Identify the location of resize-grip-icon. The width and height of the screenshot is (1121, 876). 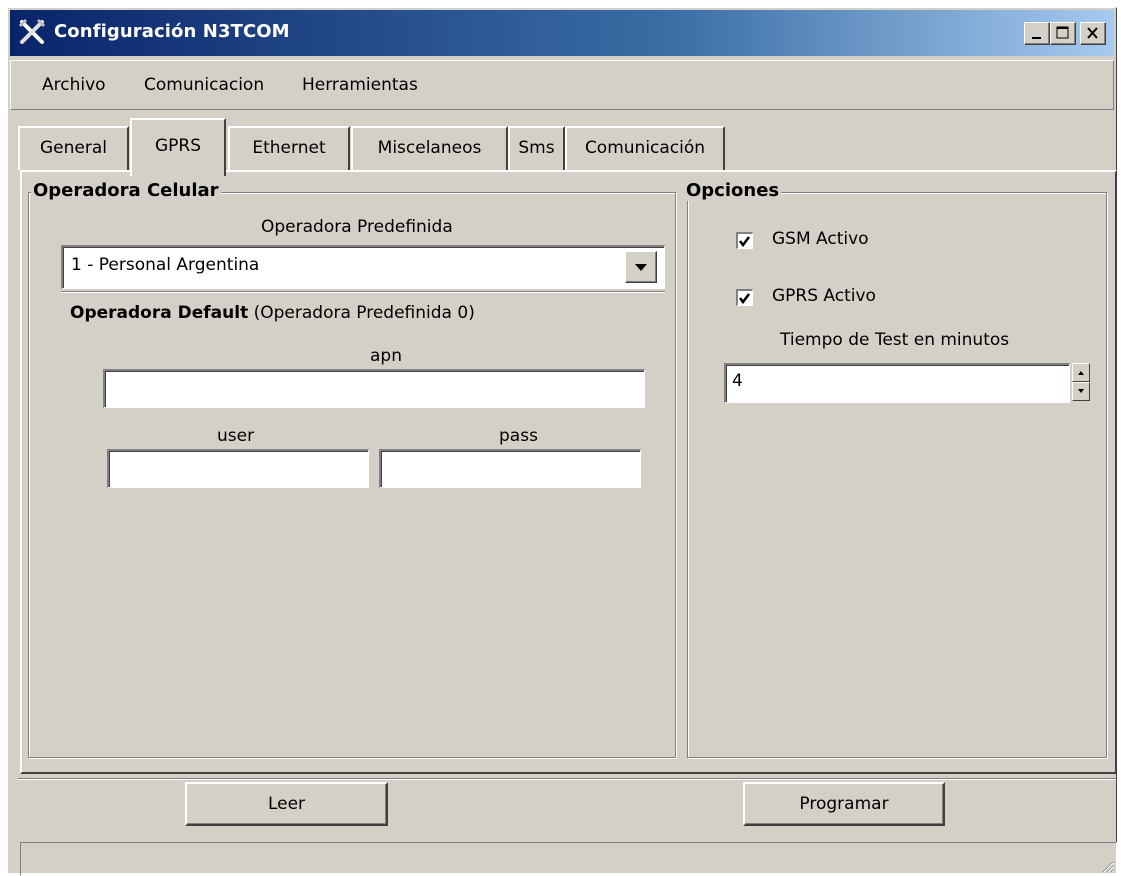
(1107, 866).